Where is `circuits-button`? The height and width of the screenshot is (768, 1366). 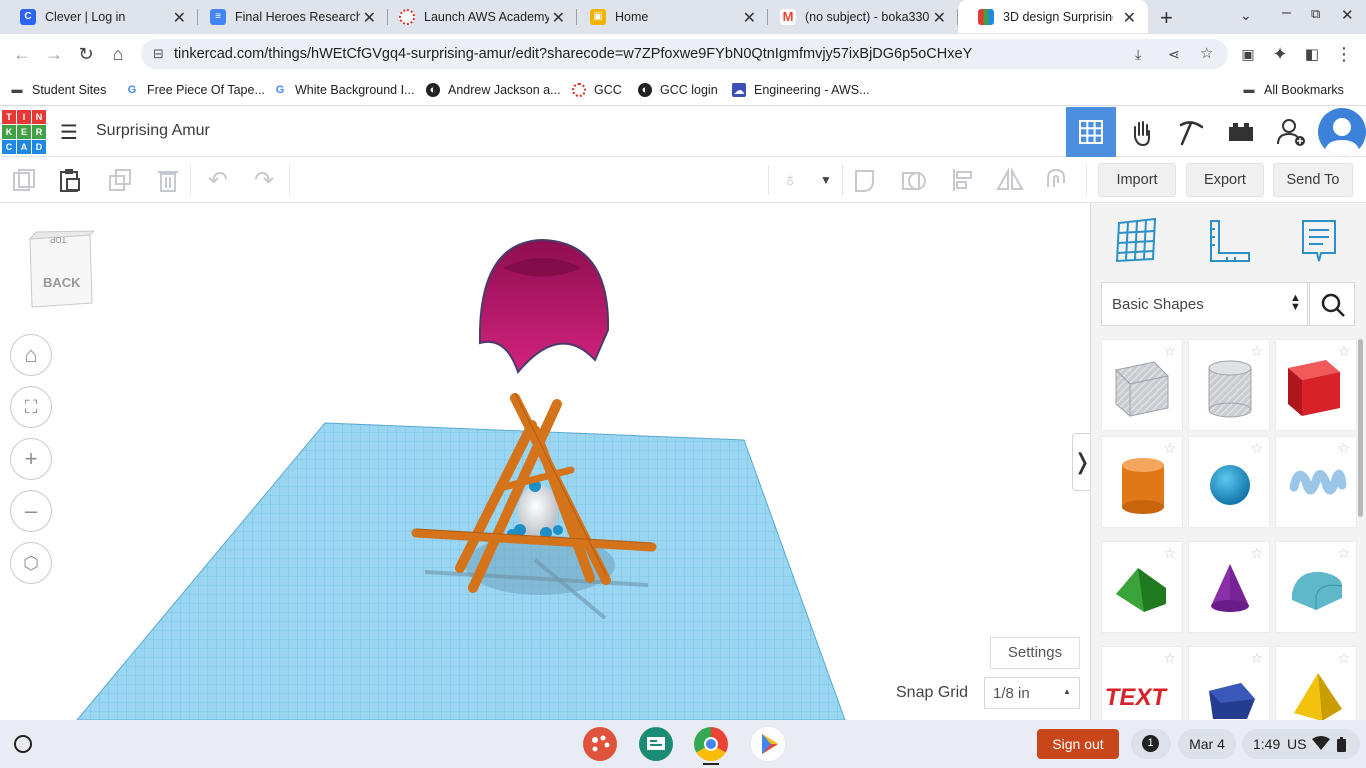
circuits-button is located at coordinates (1142, 132).